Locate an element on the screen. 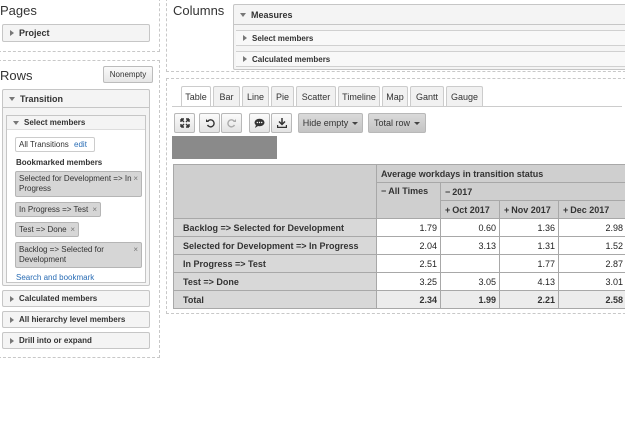  tab-pie: Pie is located at coordinates (282, 96).